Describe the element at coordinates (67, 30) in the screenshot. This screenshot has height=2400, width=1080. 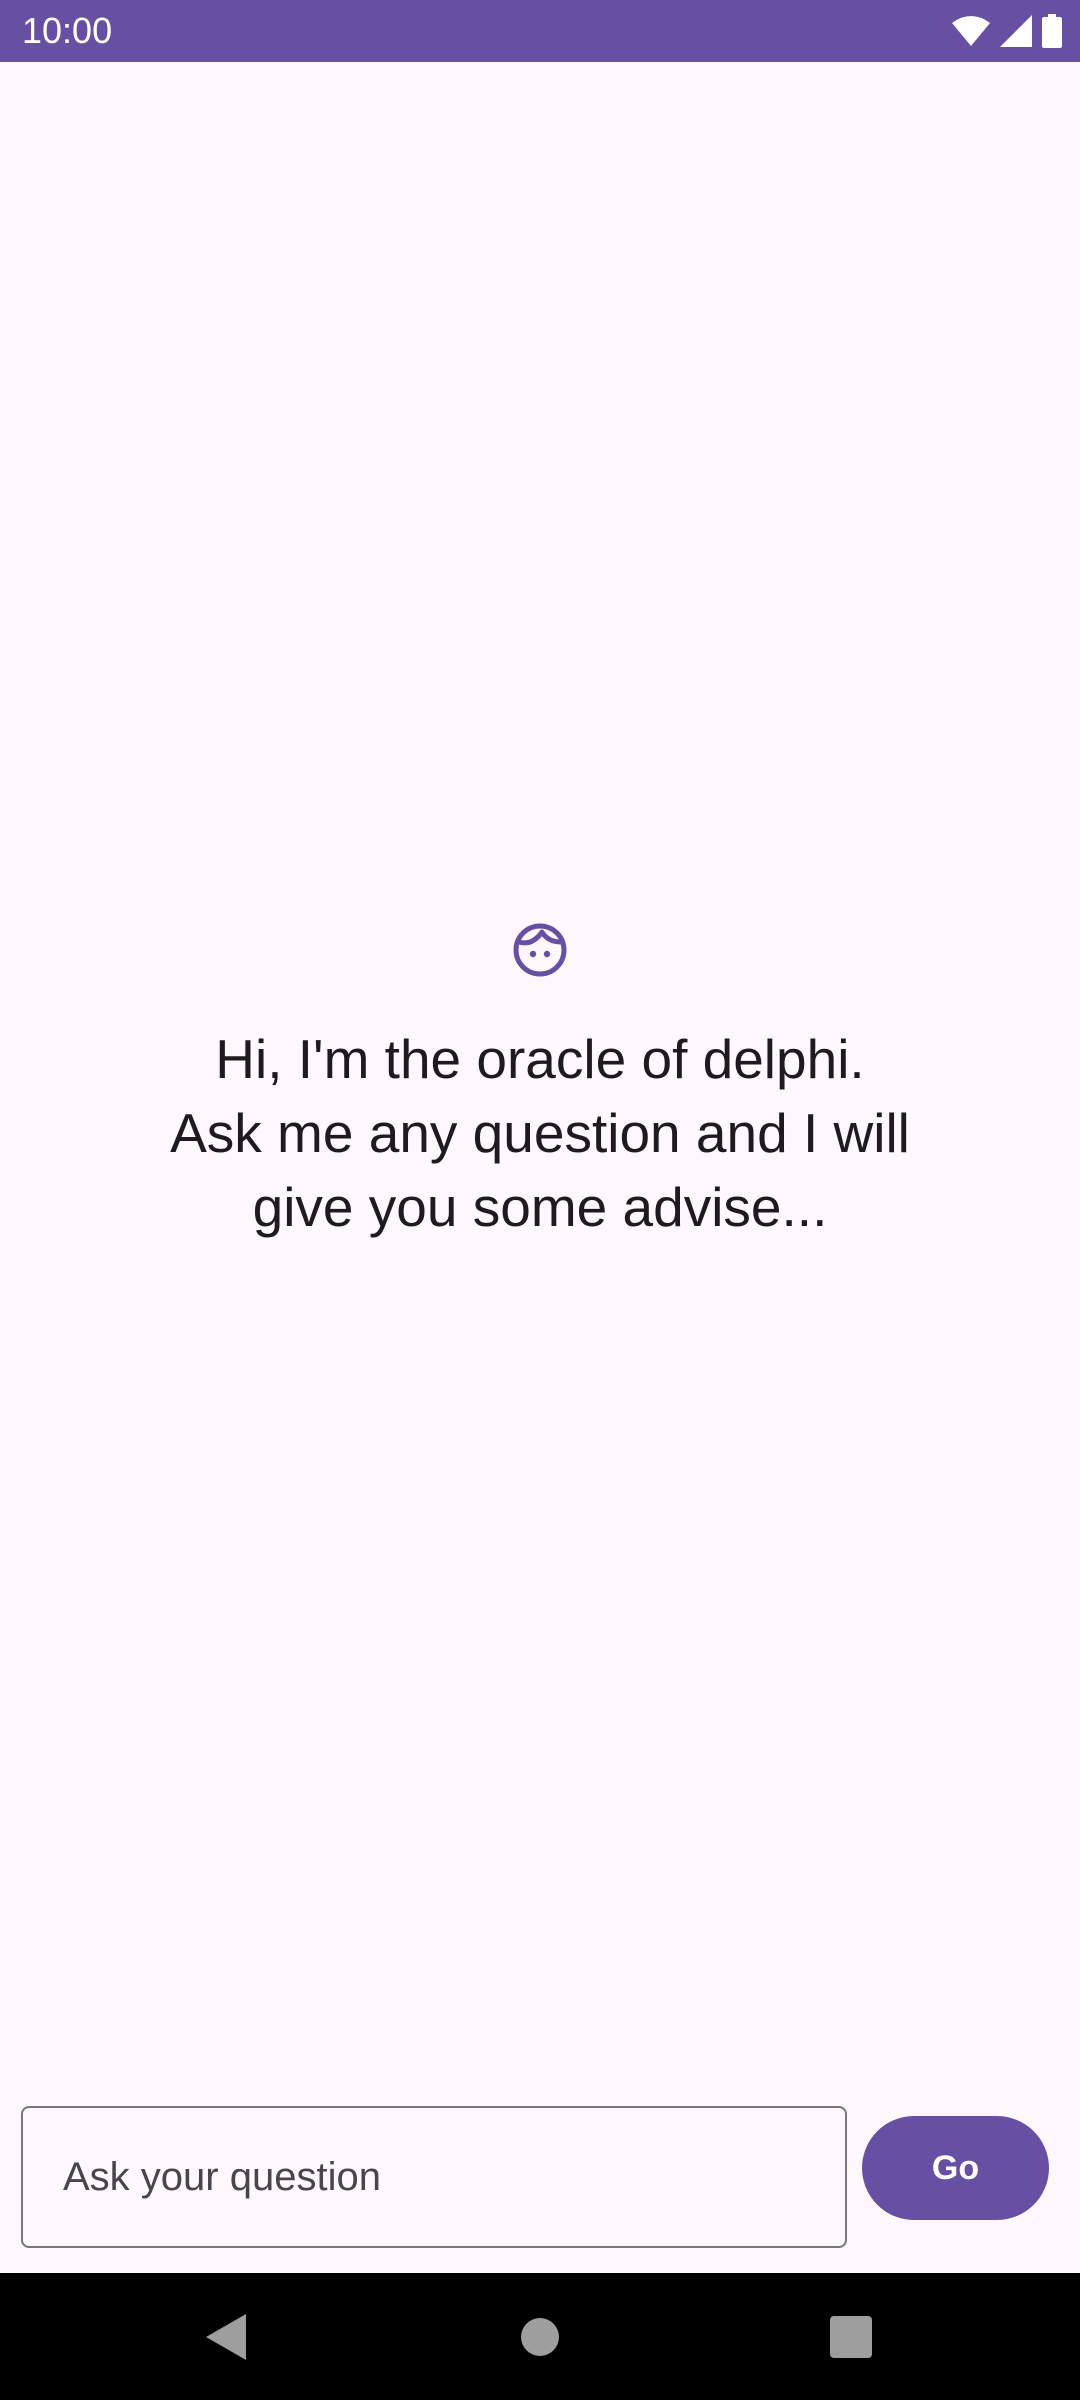
I see `status-time: 10:00` at that location.